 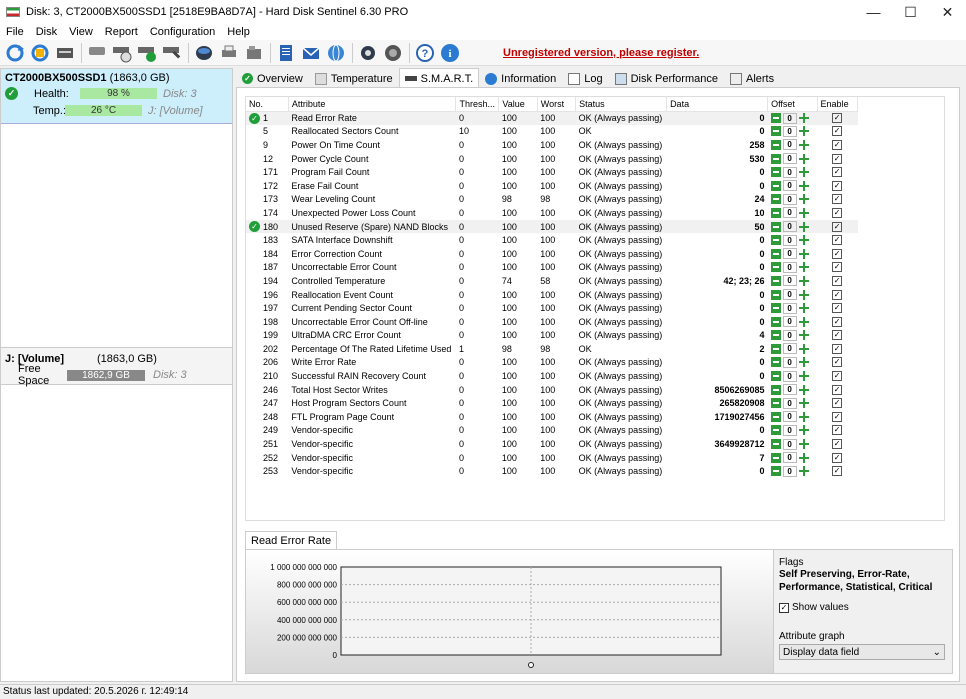 I want to click on disk-refresh-icon, so click(x=40, y=53).